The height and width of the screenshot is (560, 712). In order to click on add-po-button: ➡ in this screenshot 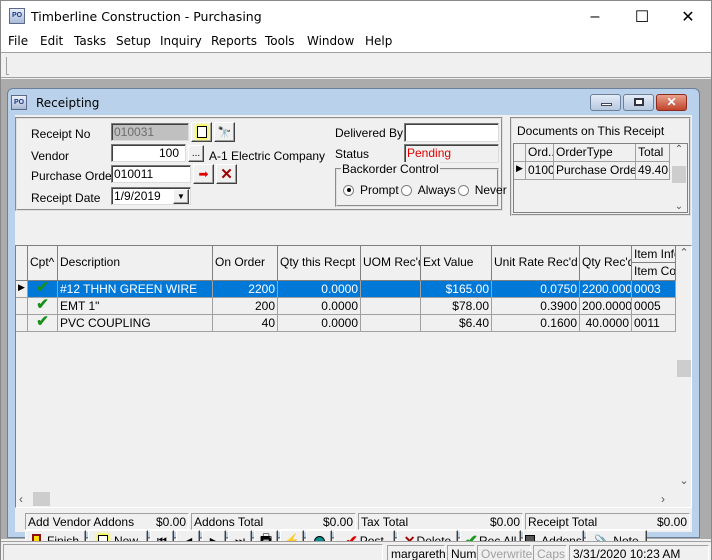, I will do `click(203, 174)`.